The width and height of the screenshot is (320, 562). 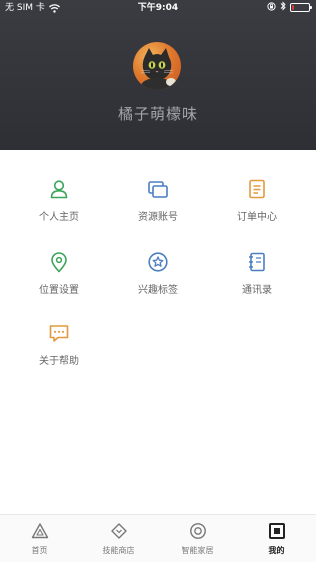 What do you see at coordinates (59, 262) in the screenshot?
I see `location-pin-icon` at bounding box center [59, 262].